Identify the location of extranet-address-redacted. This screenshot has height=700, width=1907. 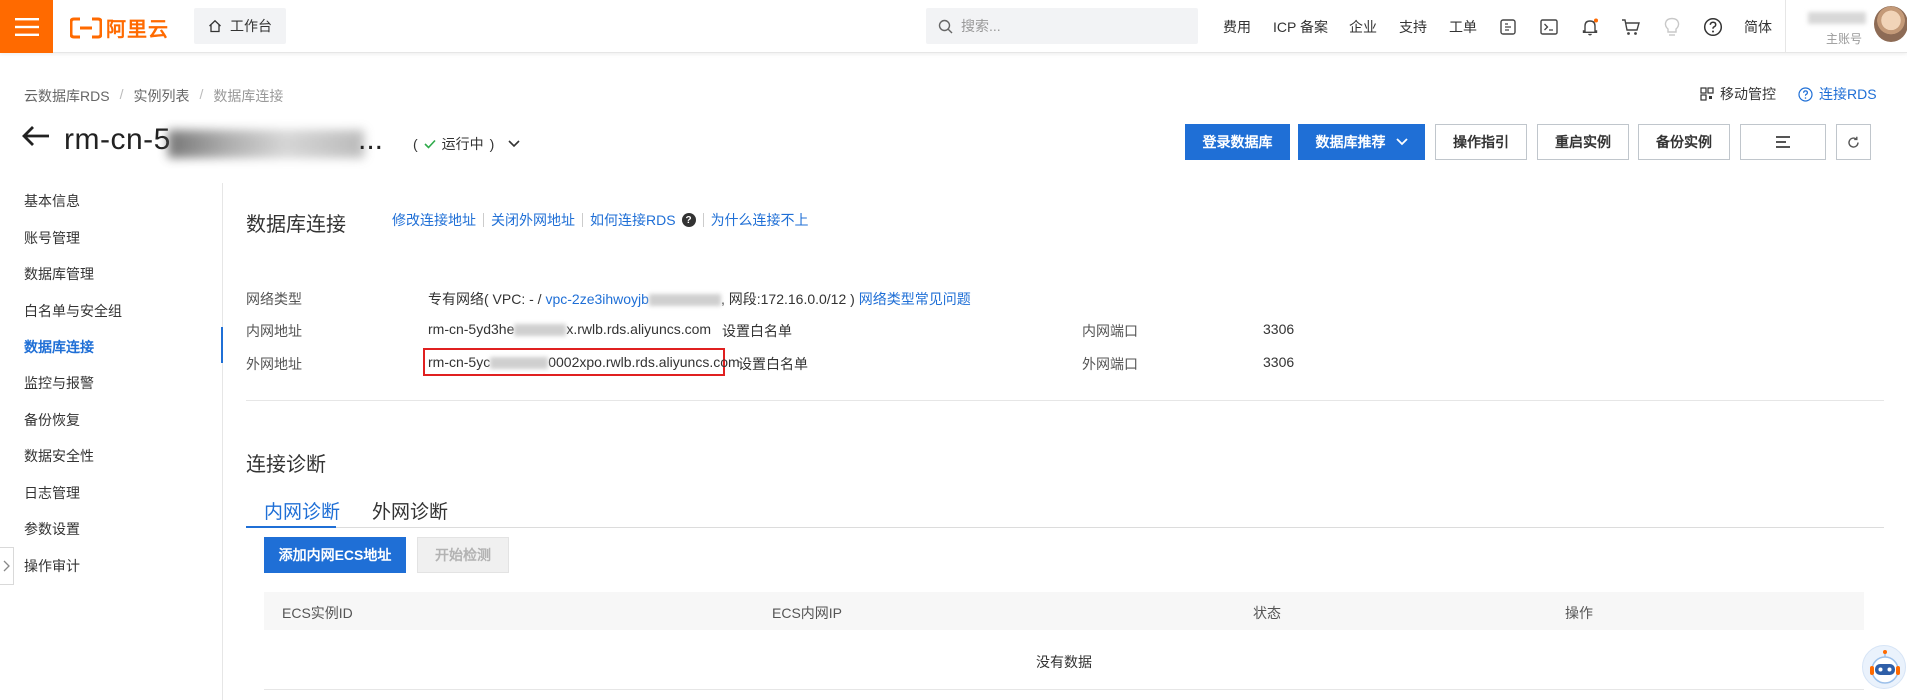
(519, 363).